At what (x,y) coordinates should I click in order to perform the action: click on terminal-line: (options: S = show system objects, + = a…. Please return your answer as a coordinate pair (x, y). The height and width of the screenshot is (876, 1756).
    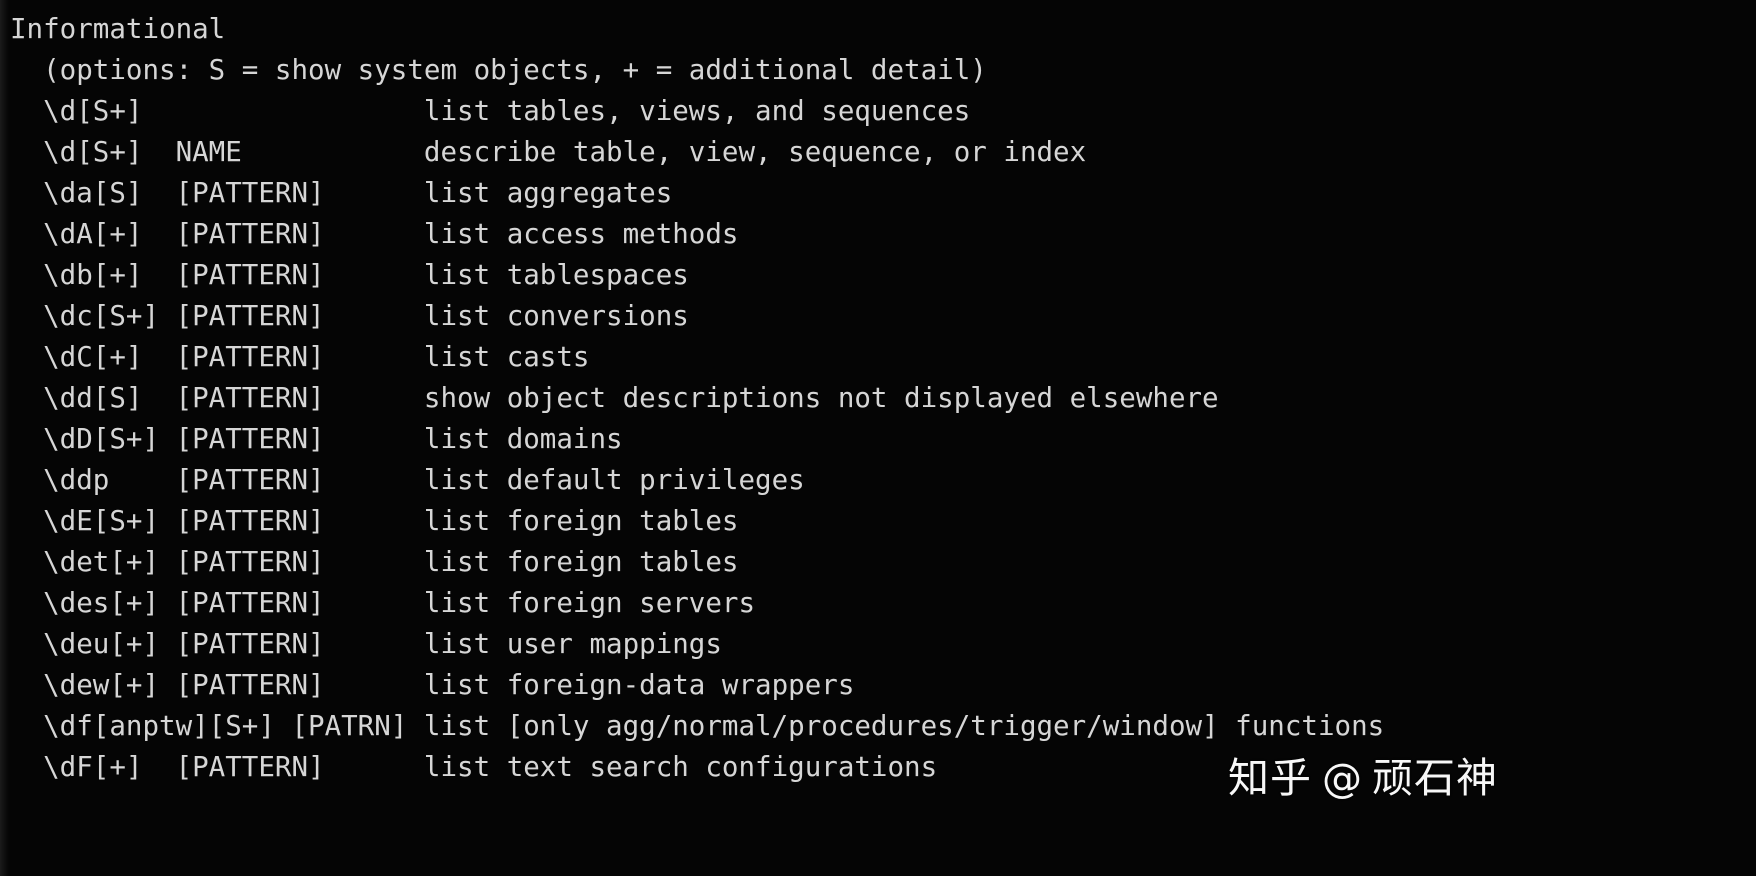
    Looking at the image, I should click on (498, 70).